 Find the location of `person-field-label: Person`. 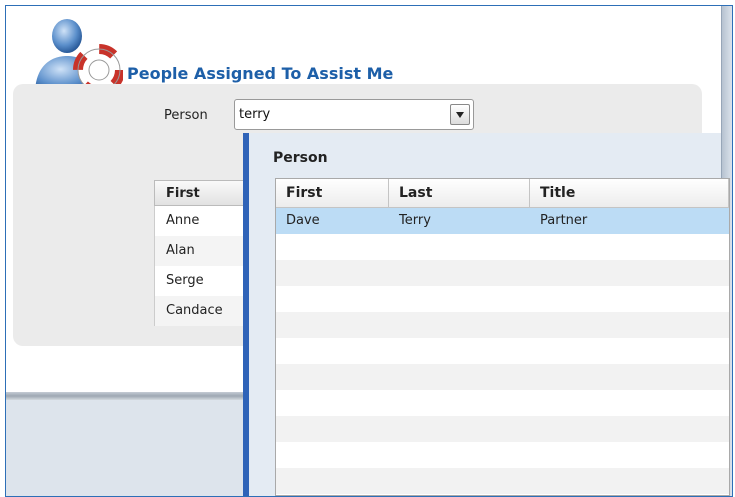

person-field-label: Person is located at coordinates (186, 115).